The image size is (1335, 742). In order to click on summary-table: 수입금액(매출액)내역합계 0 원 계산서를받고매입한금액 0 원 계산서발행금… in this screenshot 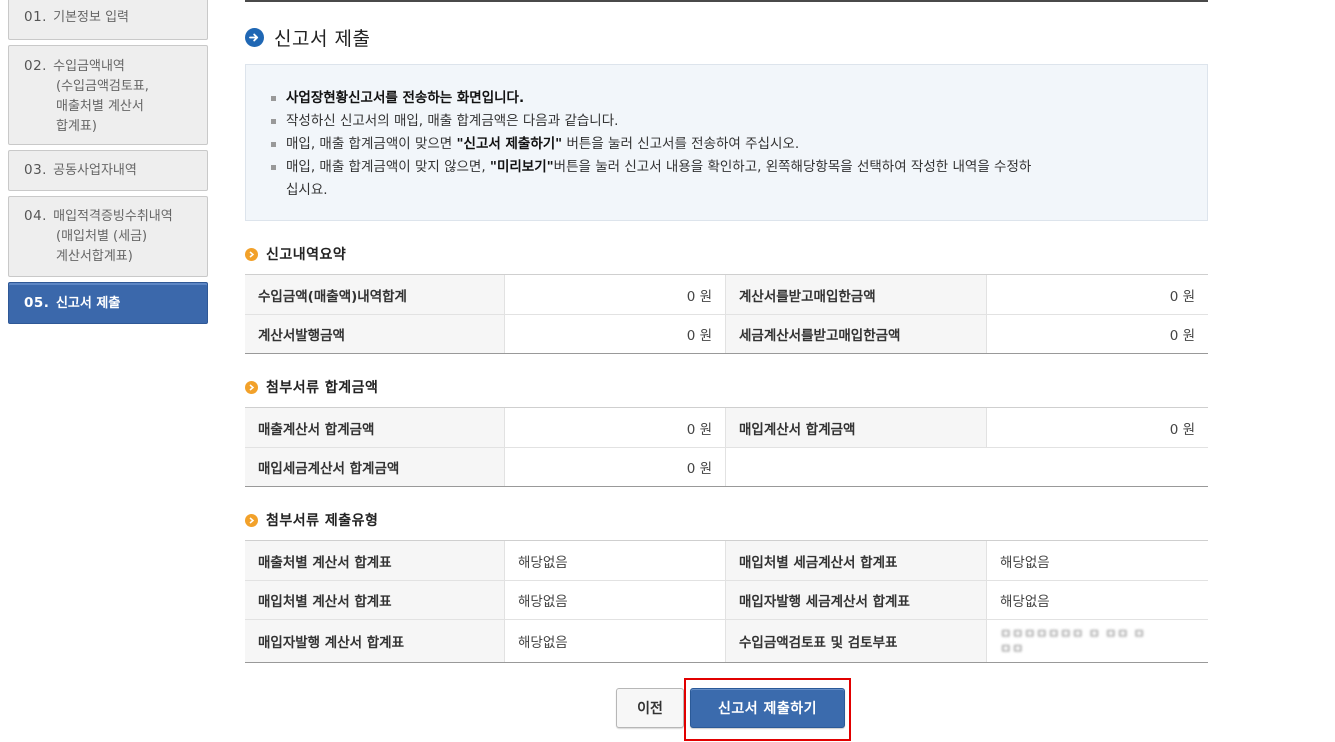, I will do `click(726, 314)`.